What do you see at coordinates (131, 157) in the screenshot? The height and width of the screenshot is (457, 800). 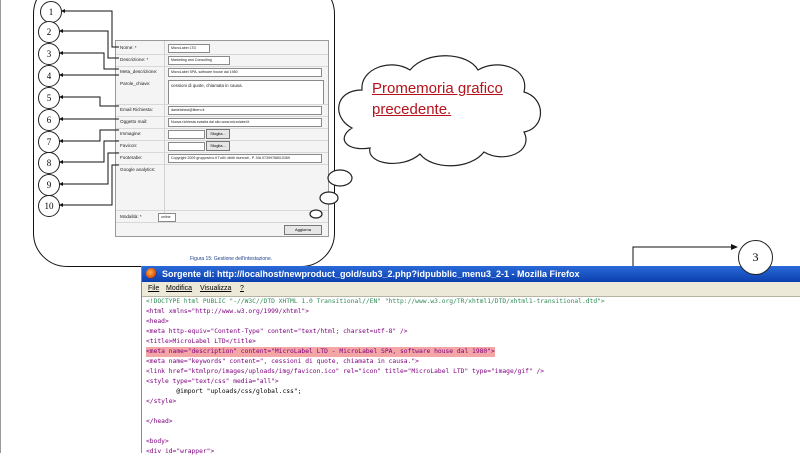 I see `footer-label: Footerabe:` at bounding box center [131, 157].